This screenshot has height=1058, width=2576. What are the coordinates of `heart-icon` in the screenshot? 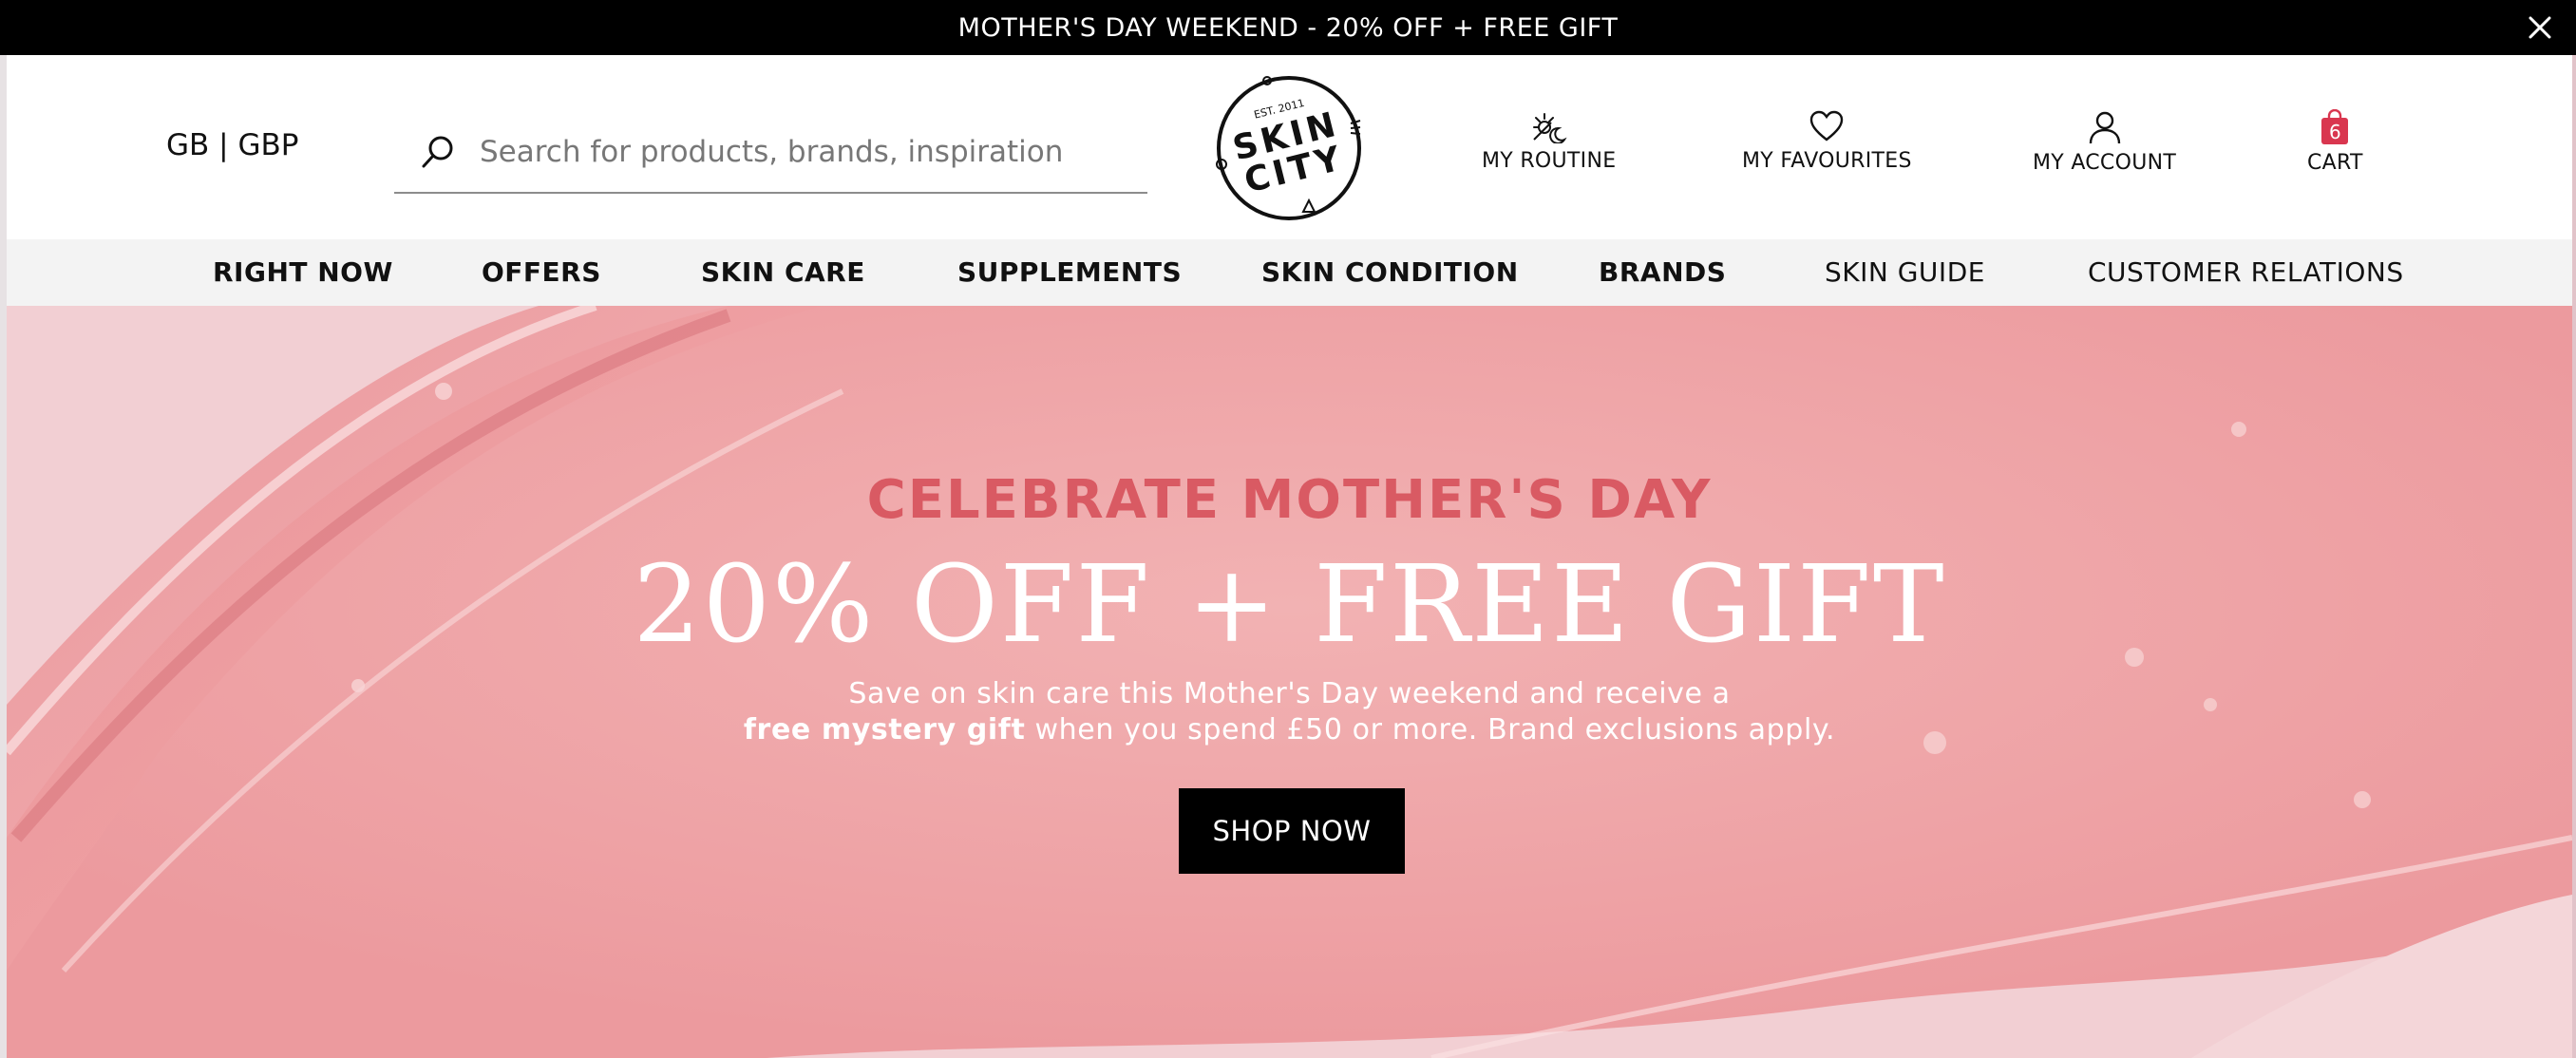 It's located at (1827, 126).